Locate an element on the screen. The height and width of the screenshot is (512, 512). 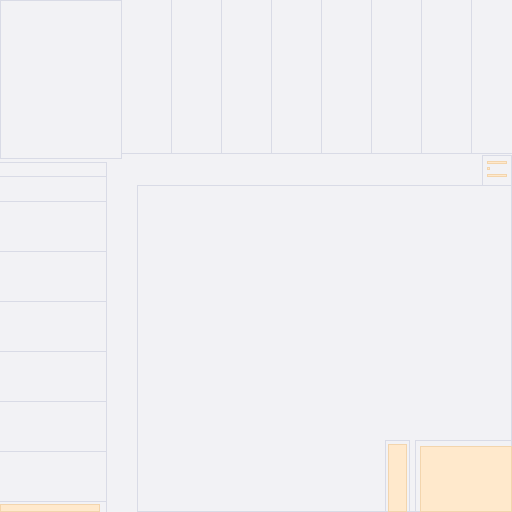
left-table-right-border is located at coordinates (106, 337).